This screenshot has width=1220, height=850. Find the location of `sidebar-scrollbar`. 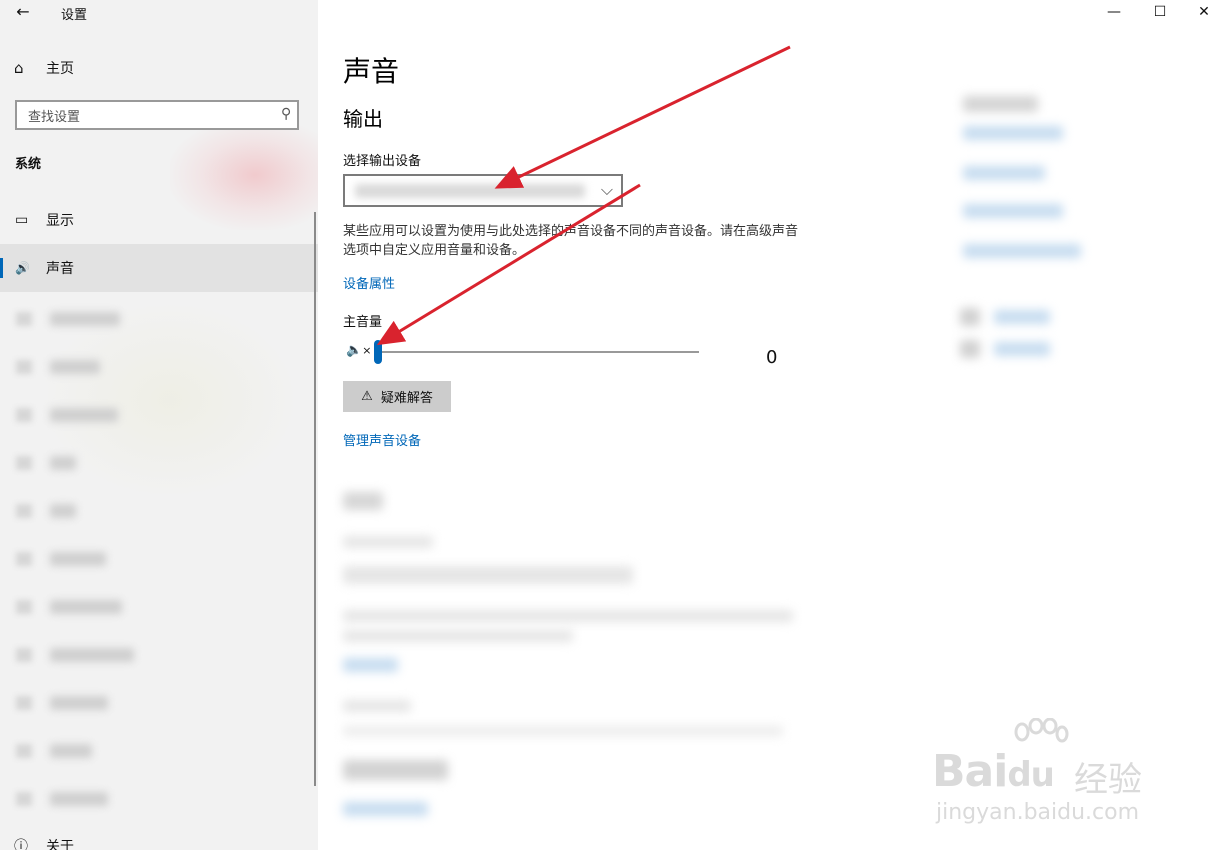

sidebar-scrollbar is located at coordinates (315, 499).